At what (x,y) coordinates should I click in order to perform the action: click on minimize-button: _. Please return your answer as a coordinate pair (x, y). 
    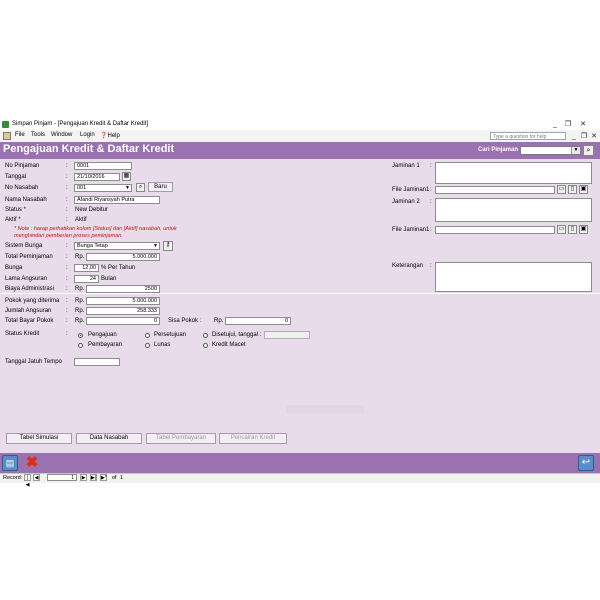
    Looking at the image, I should click on (555, 124).